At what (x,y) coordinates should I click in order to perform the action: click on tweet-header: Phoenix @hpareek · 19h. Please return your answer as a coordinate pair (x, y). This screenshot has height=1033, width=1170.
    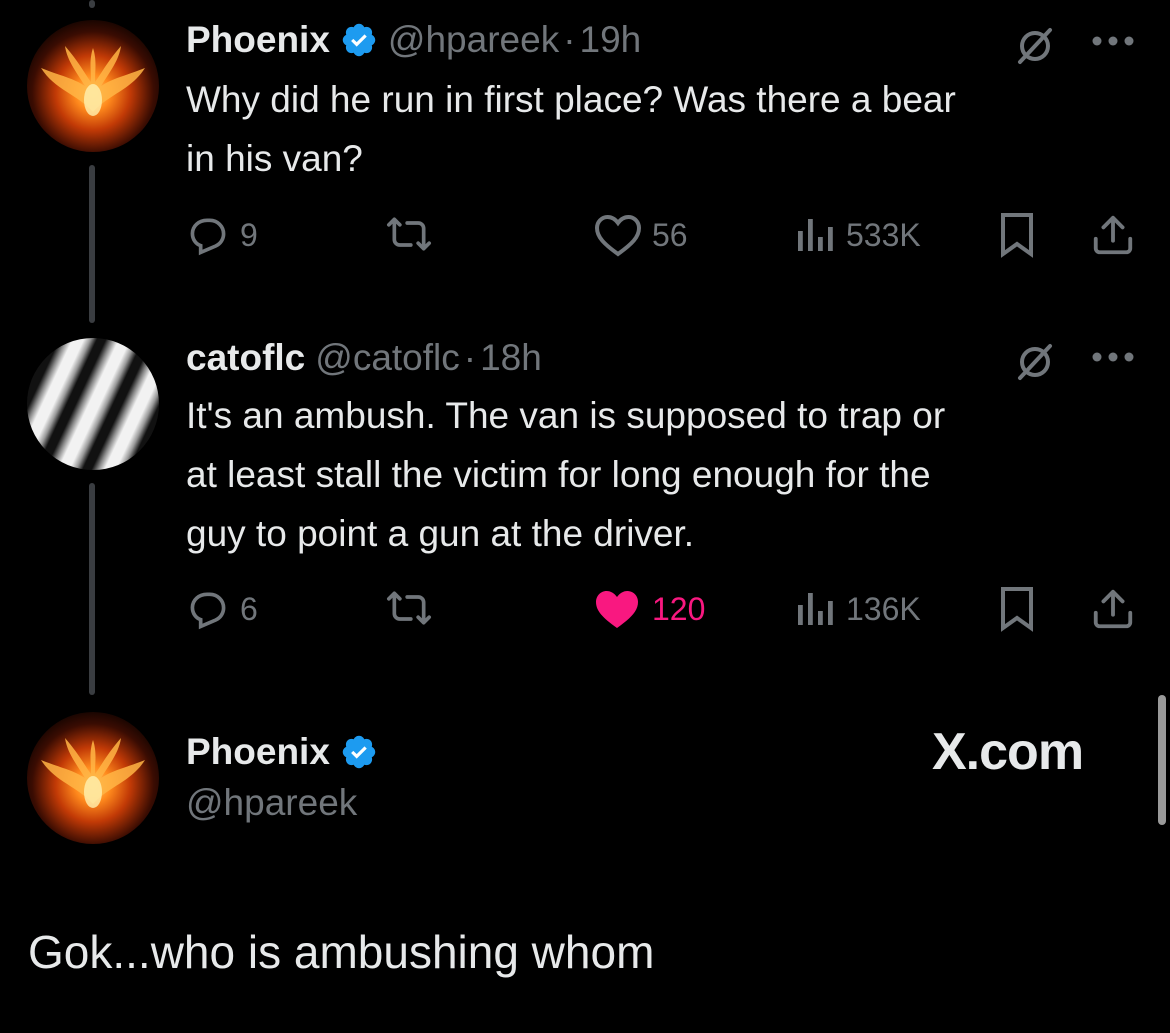
    Looking at the image, I should click on (413, 40).